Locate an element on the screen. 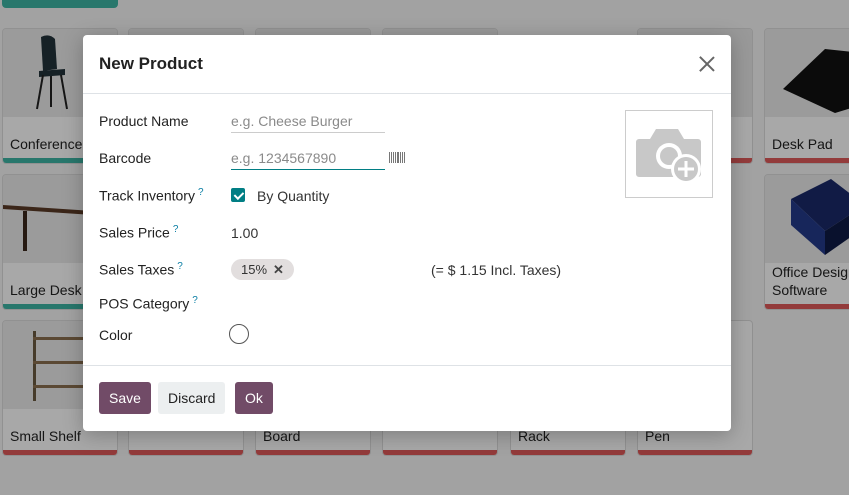 Image resolution: width=849 pixels, height=495 pixels. tax-tag: 15% ✕ is located at coordinates (262, 269).